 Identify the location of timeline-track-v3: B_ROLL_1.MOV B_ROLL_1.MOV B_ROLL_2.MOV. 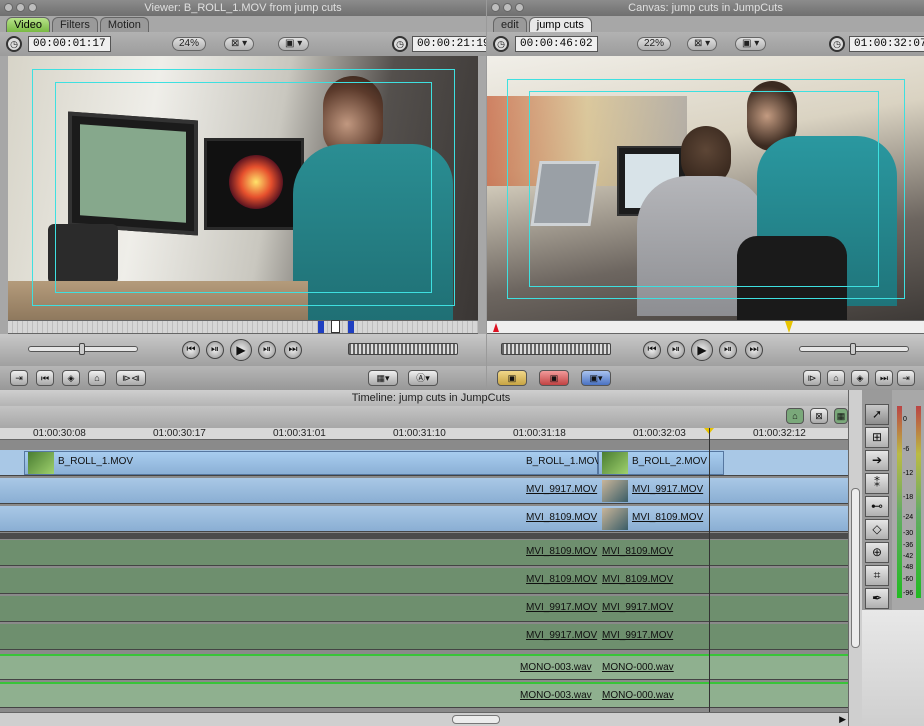
(424, 463).